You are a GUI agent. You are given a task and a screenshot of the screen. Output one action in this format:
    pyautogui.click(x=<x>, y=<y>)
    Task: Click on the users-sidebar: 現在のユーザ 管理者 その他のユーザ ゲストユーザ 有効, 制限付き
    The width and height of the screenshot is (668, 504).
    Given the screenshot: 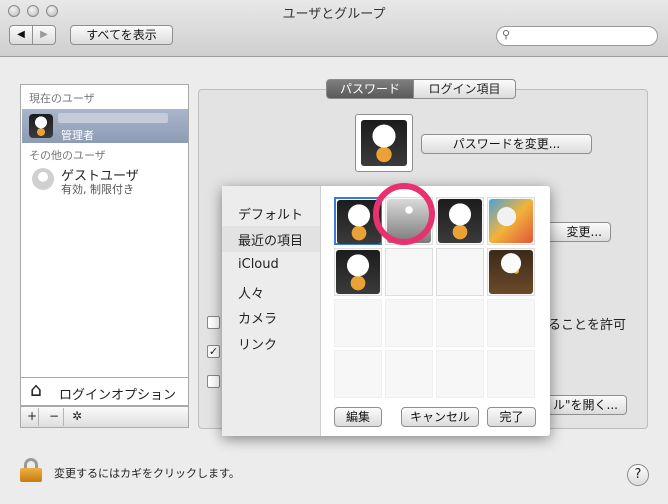 What is the action you would take?
    pyautogui.click(x=104, y=231)
    